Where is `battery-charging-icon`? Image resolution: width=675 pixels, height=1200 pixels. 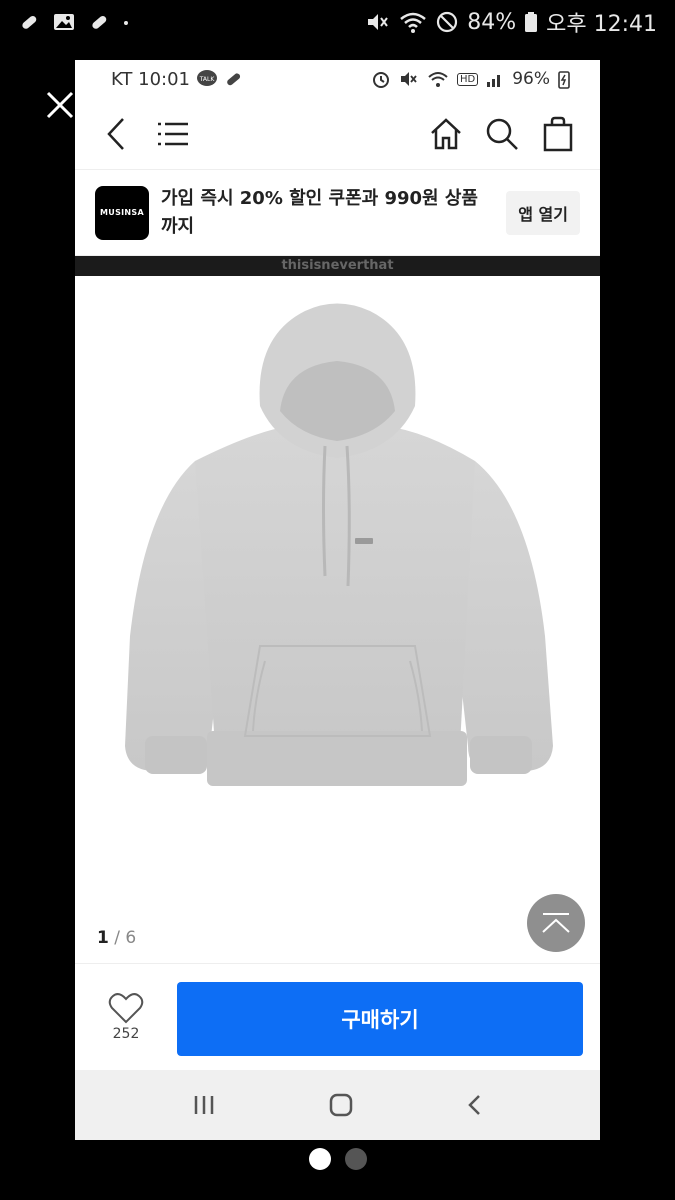 battery-charging-icon is located at coordinates (564, 80).